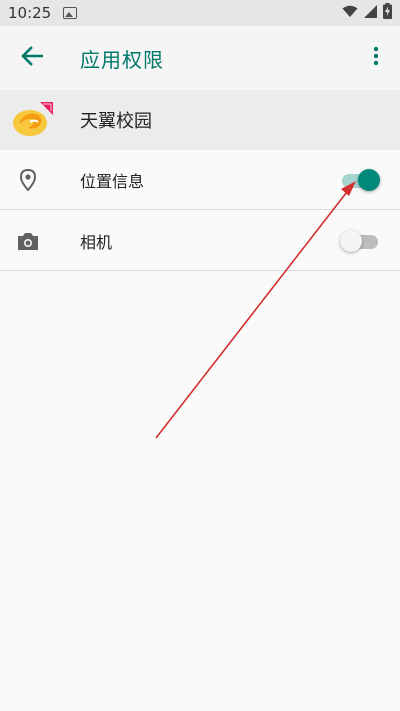 The height and width of the screenshot is (711, 400). I want to click on app-bar: 应用权限, so click(200, 58).